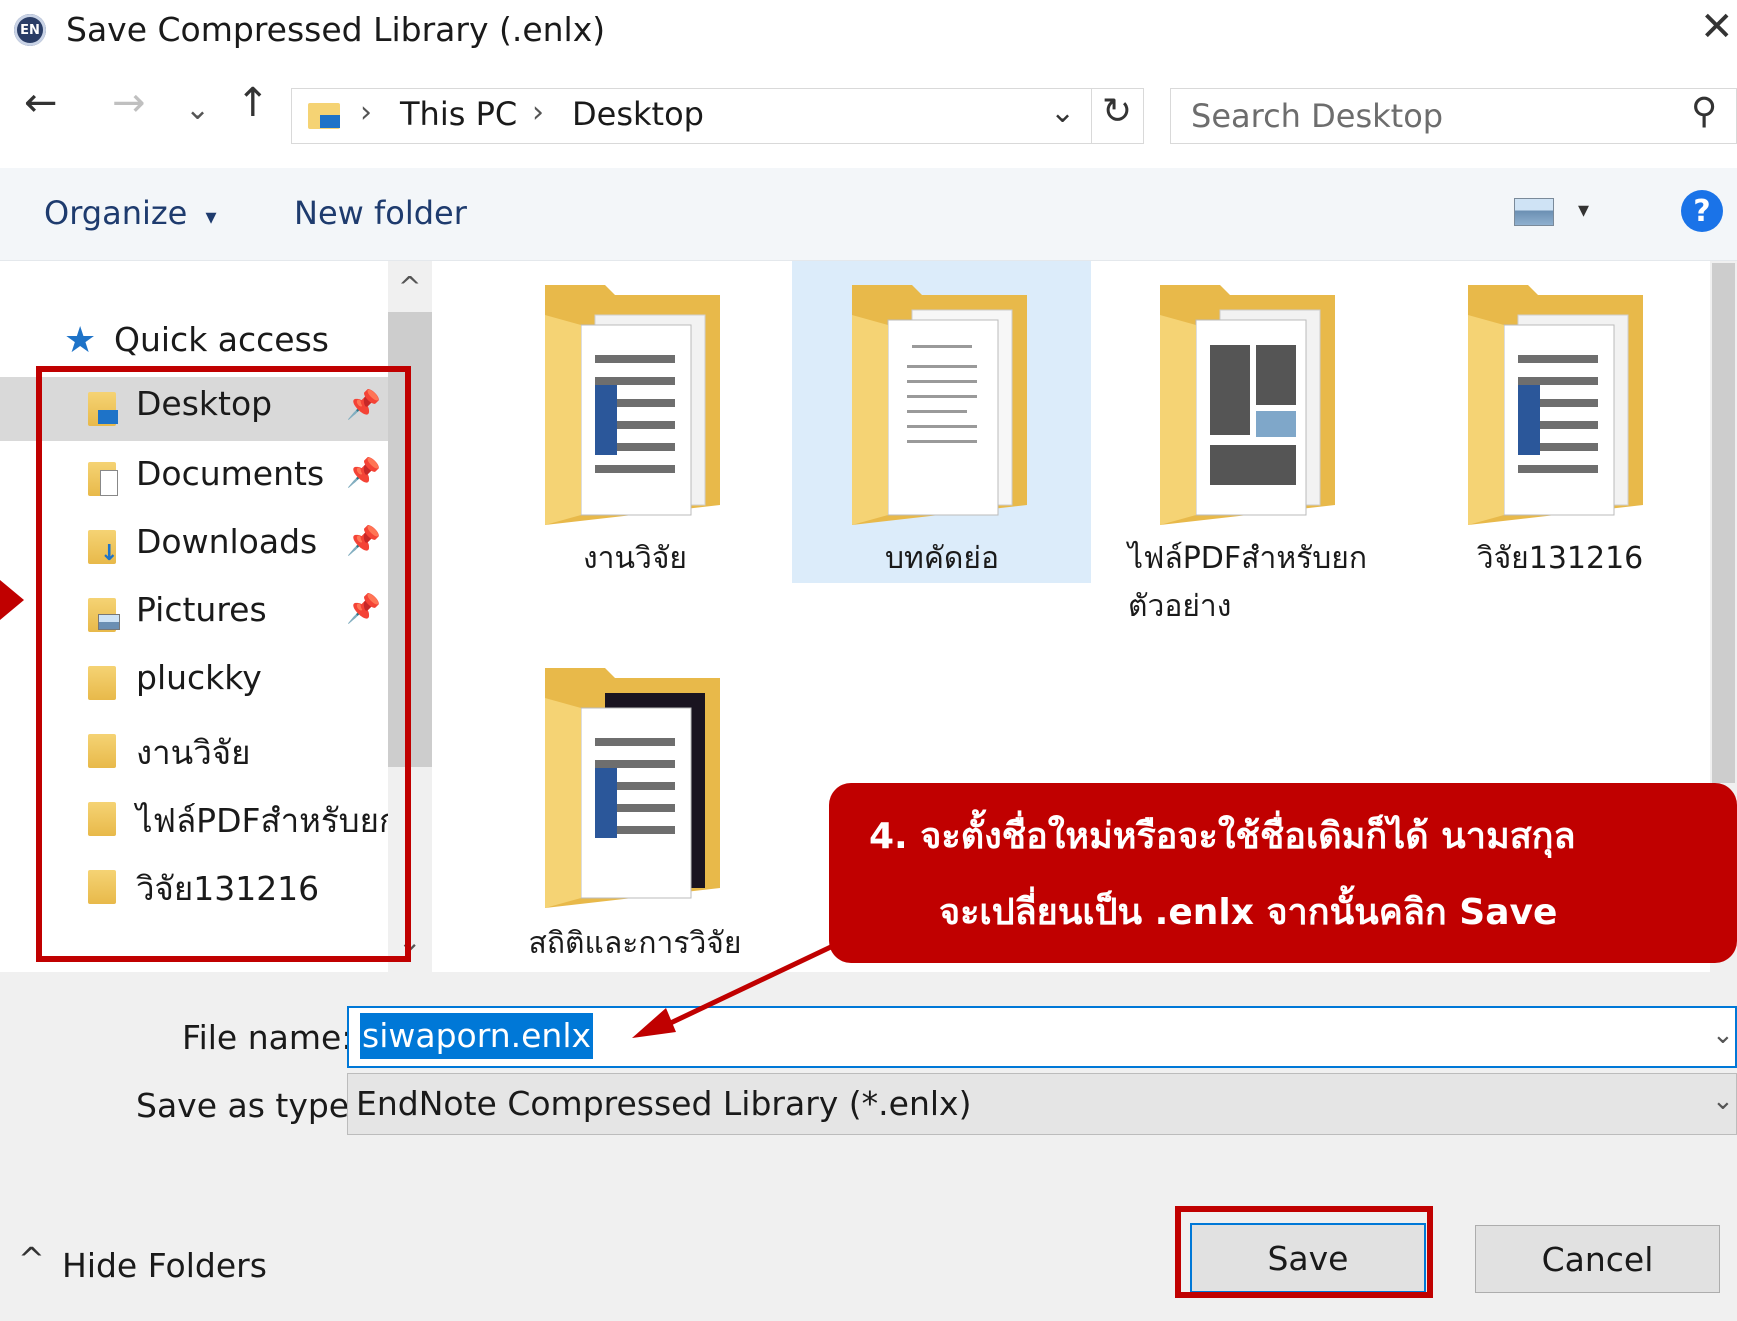 Image resolution: width=1737 pixels, height=1321 pixels. I want to click on this-pc-folder-icon, so click(325, 115).